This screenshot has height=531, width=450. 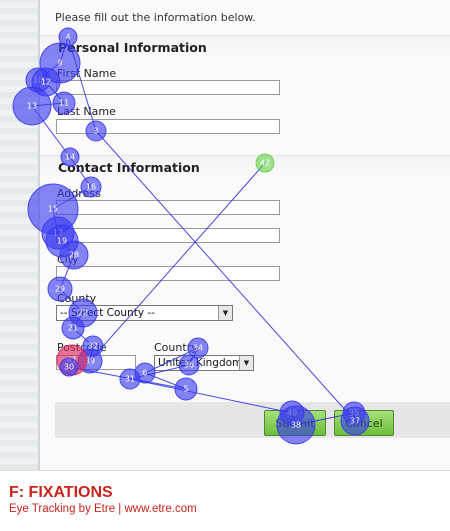 I want to click on fixation-number: 22, so click(x=83, y=313).